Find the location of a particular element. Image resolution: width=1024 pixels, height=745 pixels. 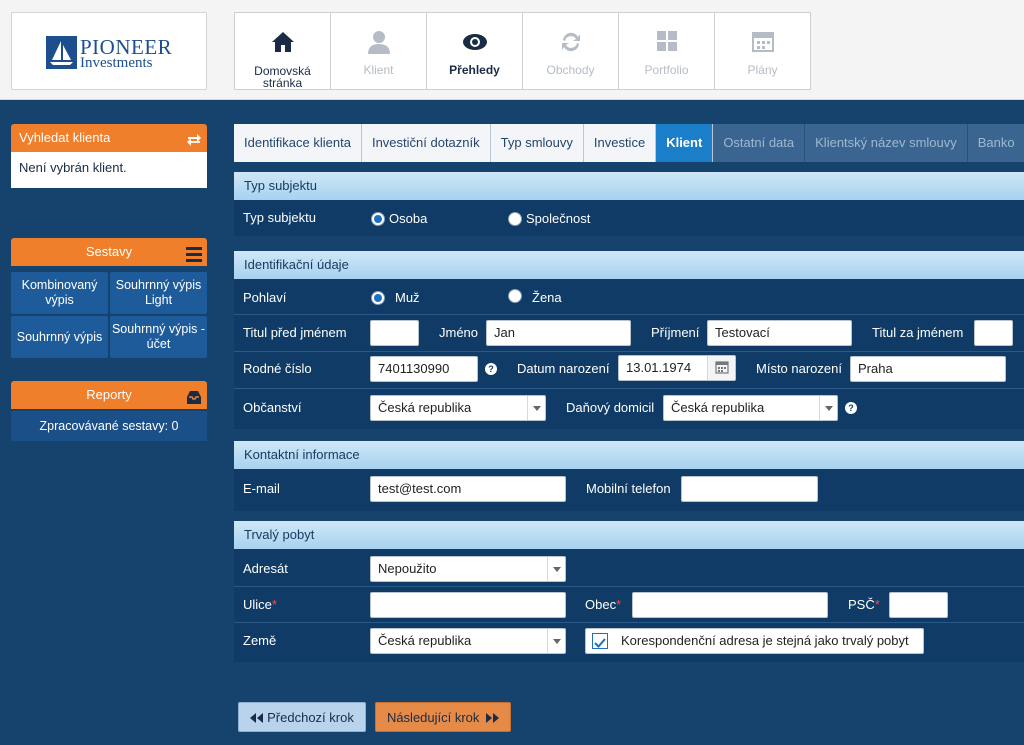

ulice-input is located at coordinates (468, 605).